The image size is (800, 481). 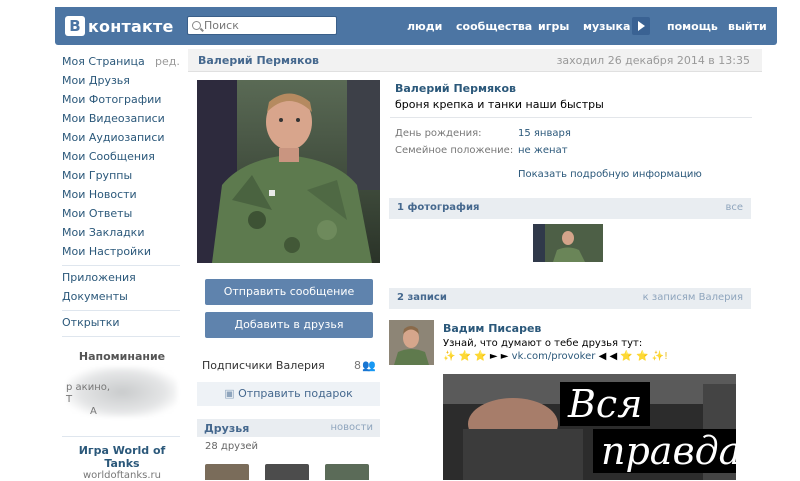 What do you see at coordinates (289, 325) in the screenshot?
I see `add-friend-button: Добавить в друзья` at bounding box center [289, 325].